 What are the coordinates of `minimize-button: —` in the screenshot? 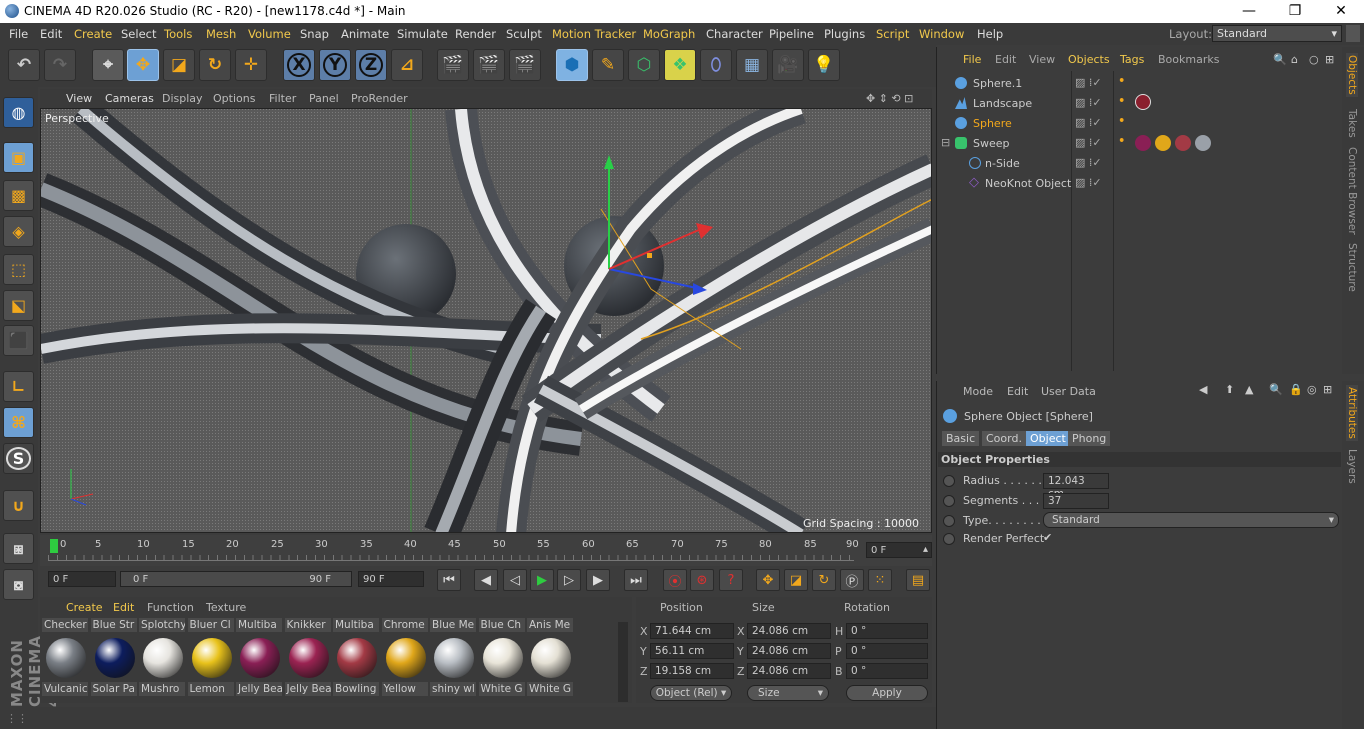 It's located at (1249, 11).